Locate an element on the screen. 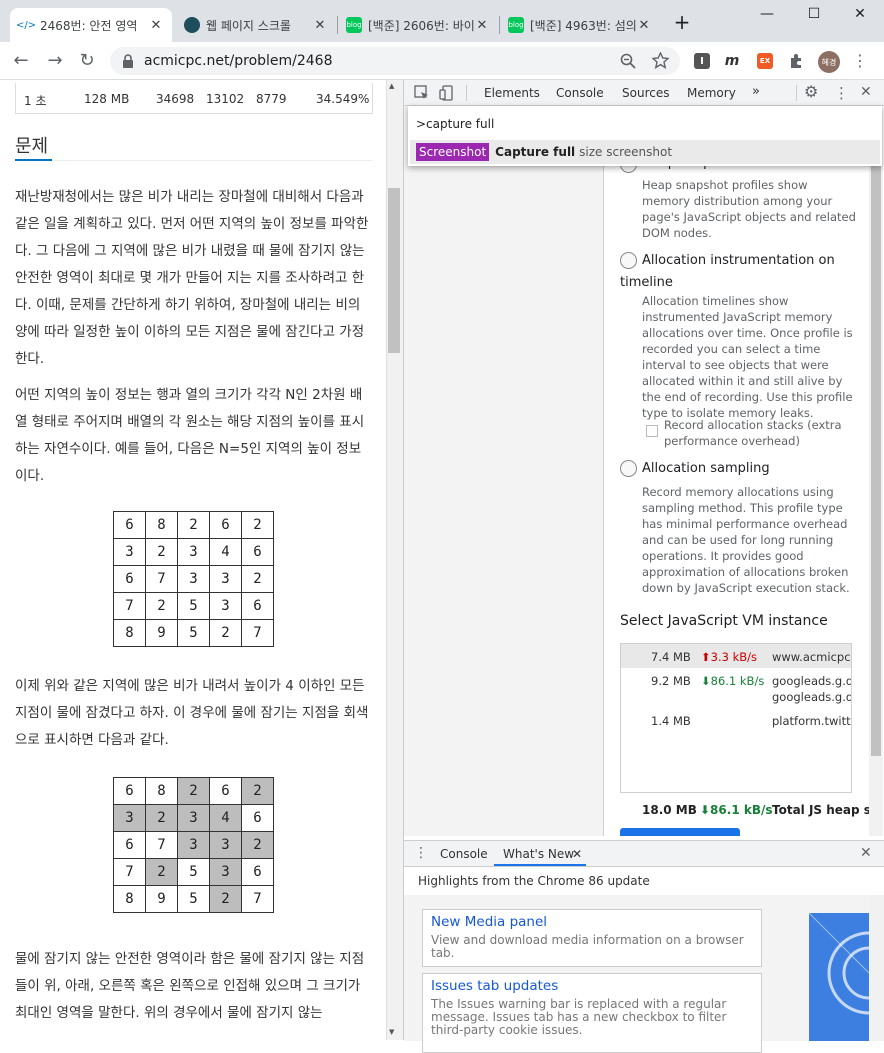 The width and height of the screenshot is (884, 1053). command-result-selected: Screenshot Capture full size screenshot is located at coordinates (645, 152).